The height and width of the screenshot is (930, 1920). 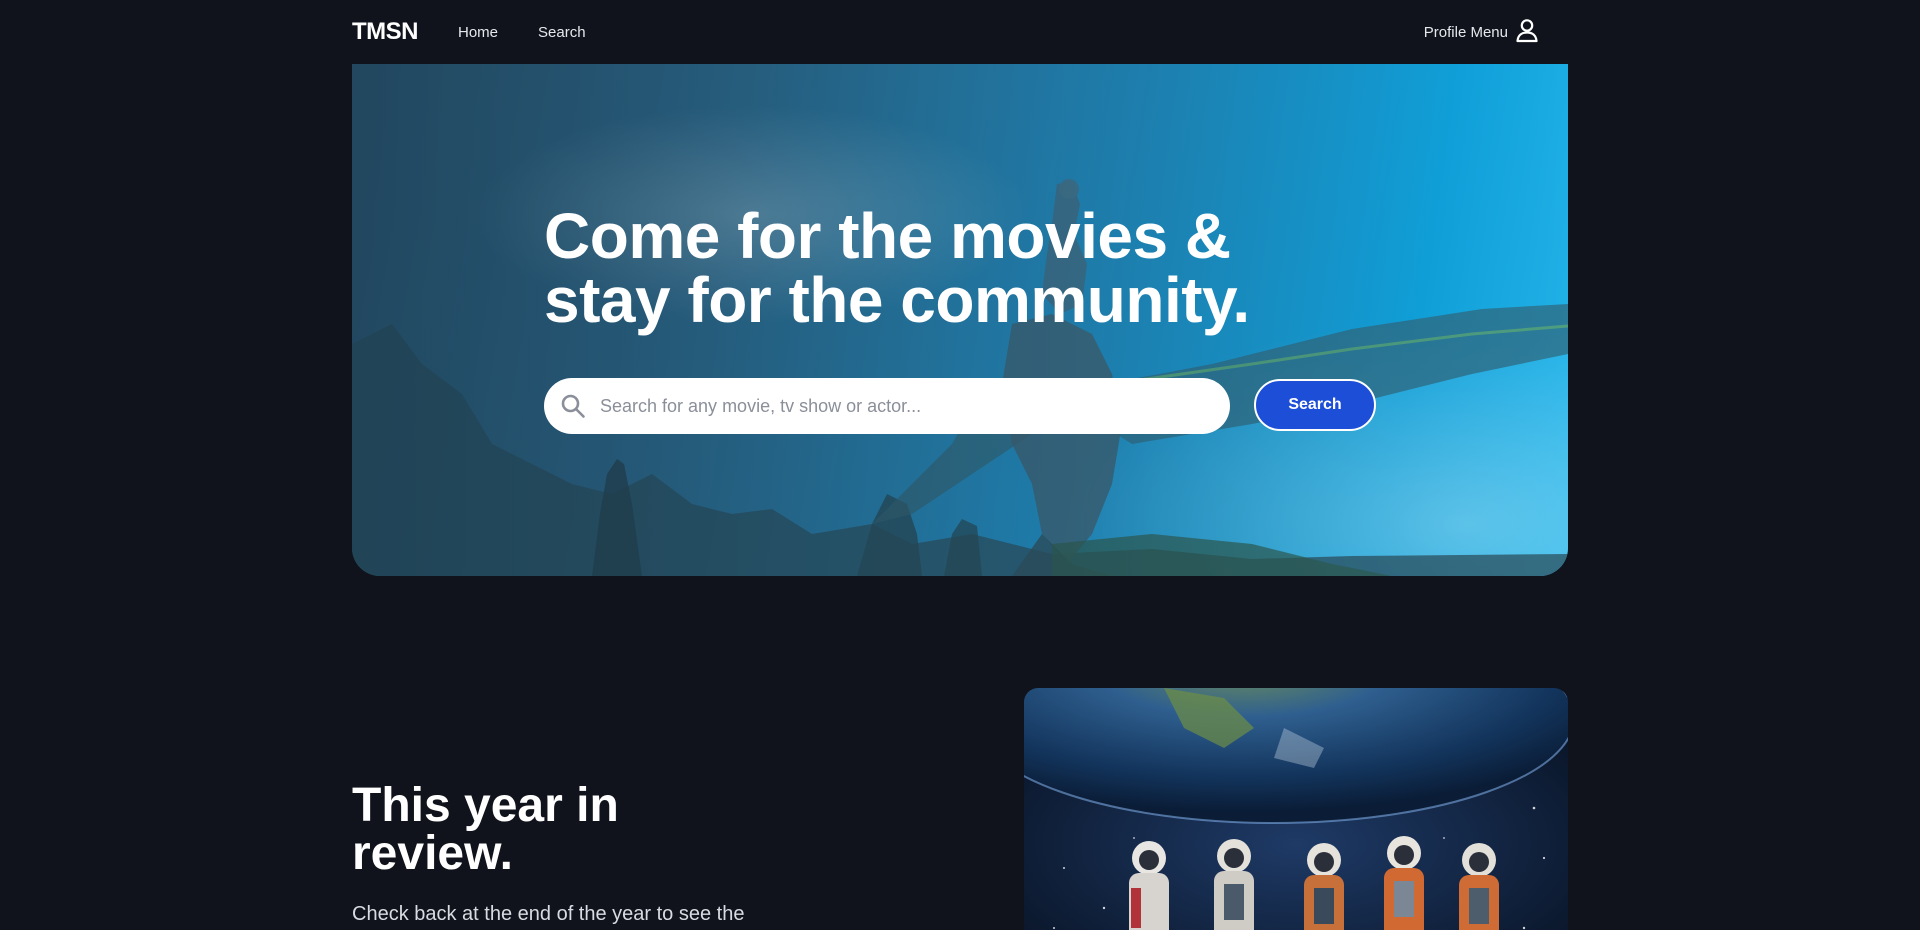 What do you see at coordinates (897, 300) in the screenshot?
I see `hero-title-line2: stay for the community.` at bounding box center [897, 300].